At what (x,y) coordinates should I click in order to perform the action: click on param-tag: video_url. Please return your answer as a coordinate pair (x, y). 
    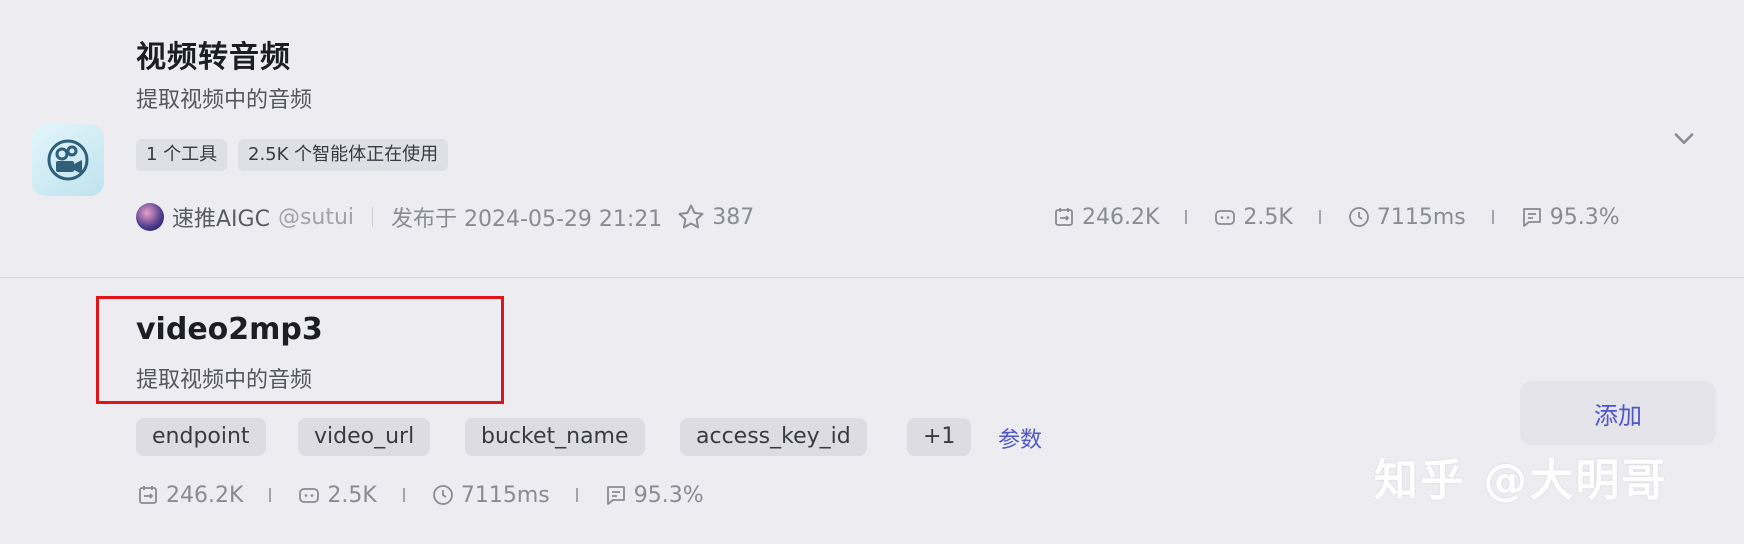
    Looking at the image, I should click on (364, 437).